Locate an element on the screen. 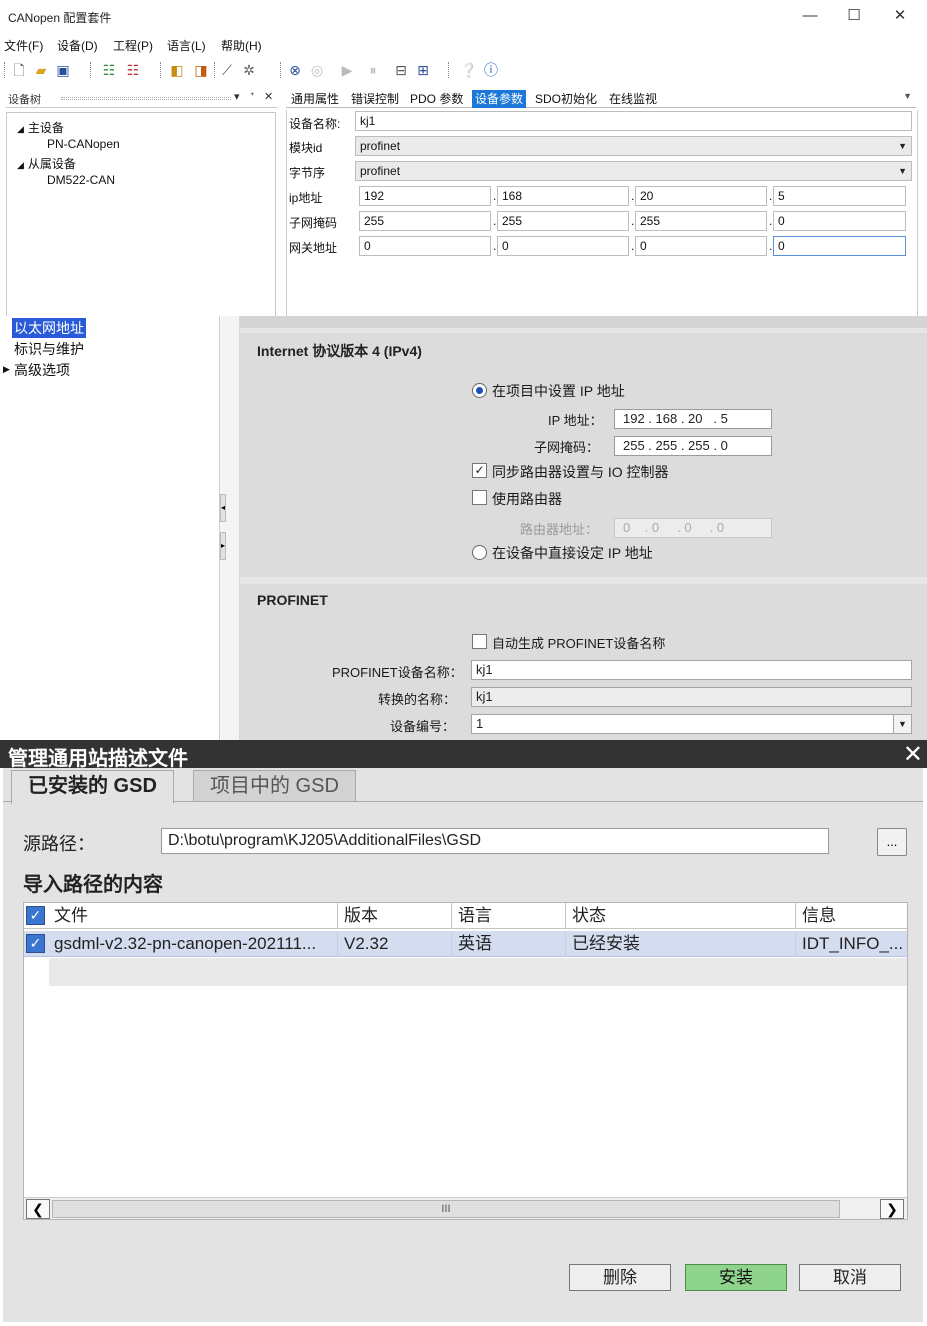 The image size is (927, 1326). remove-device-icon: ☷ is located at coordinates (133, 70).